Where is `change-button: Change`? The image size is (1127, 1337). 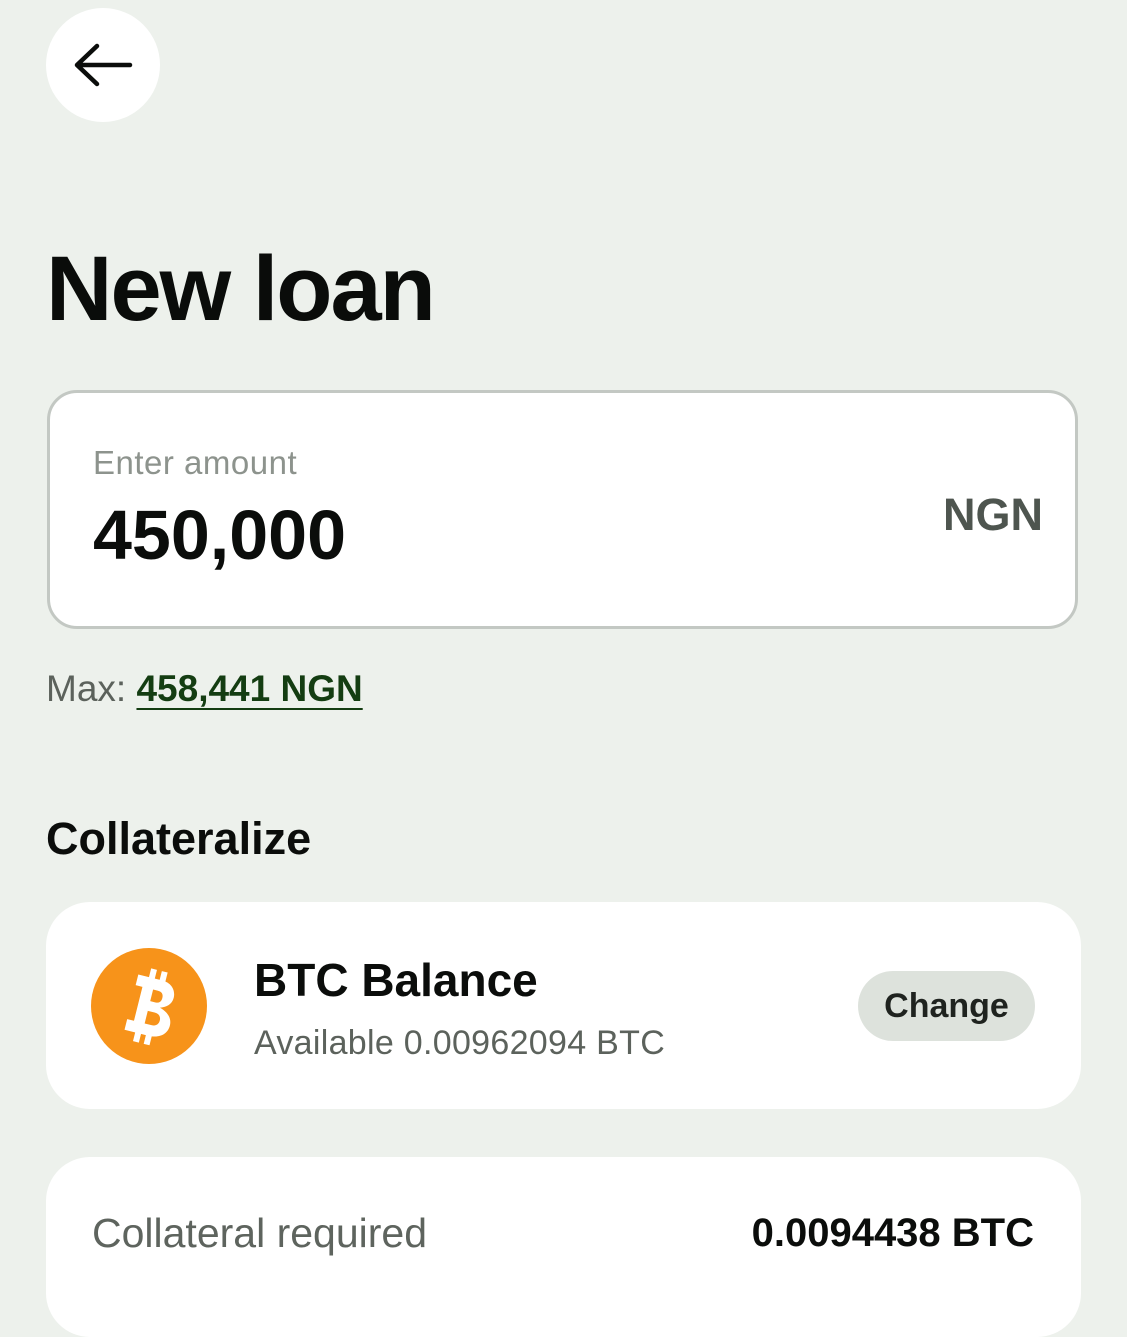
change-button: Change is located at coordinates (946, 1006).